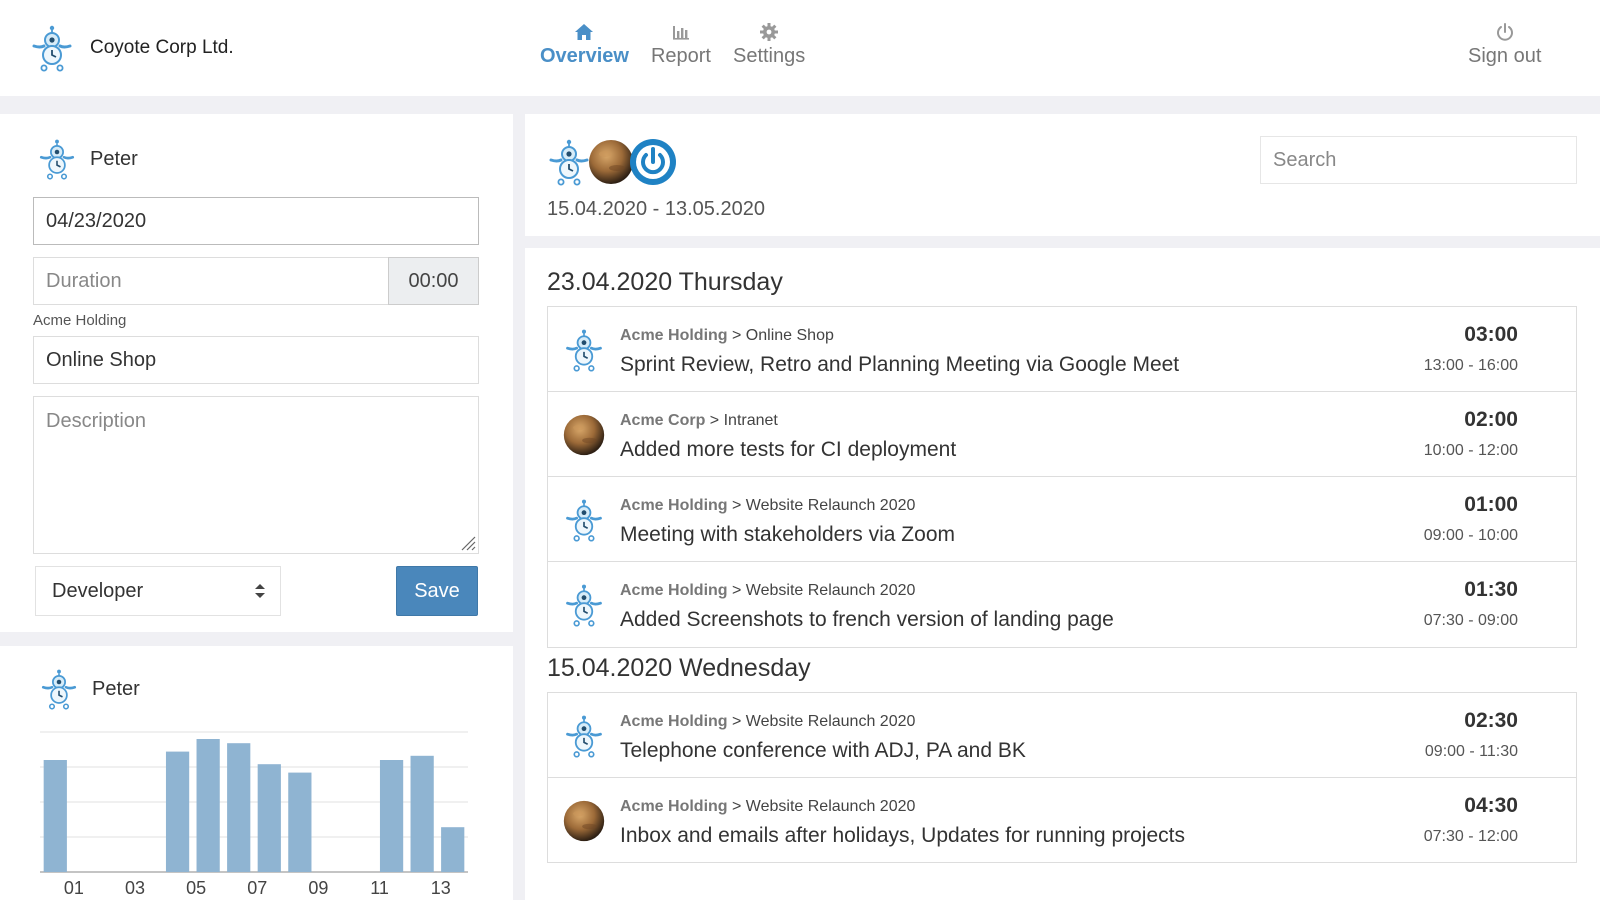 This screenshot has height=900, width=1600. Describe the element at coordinates (1504, 32) in the screenshot. I see `power-icon` at that location.